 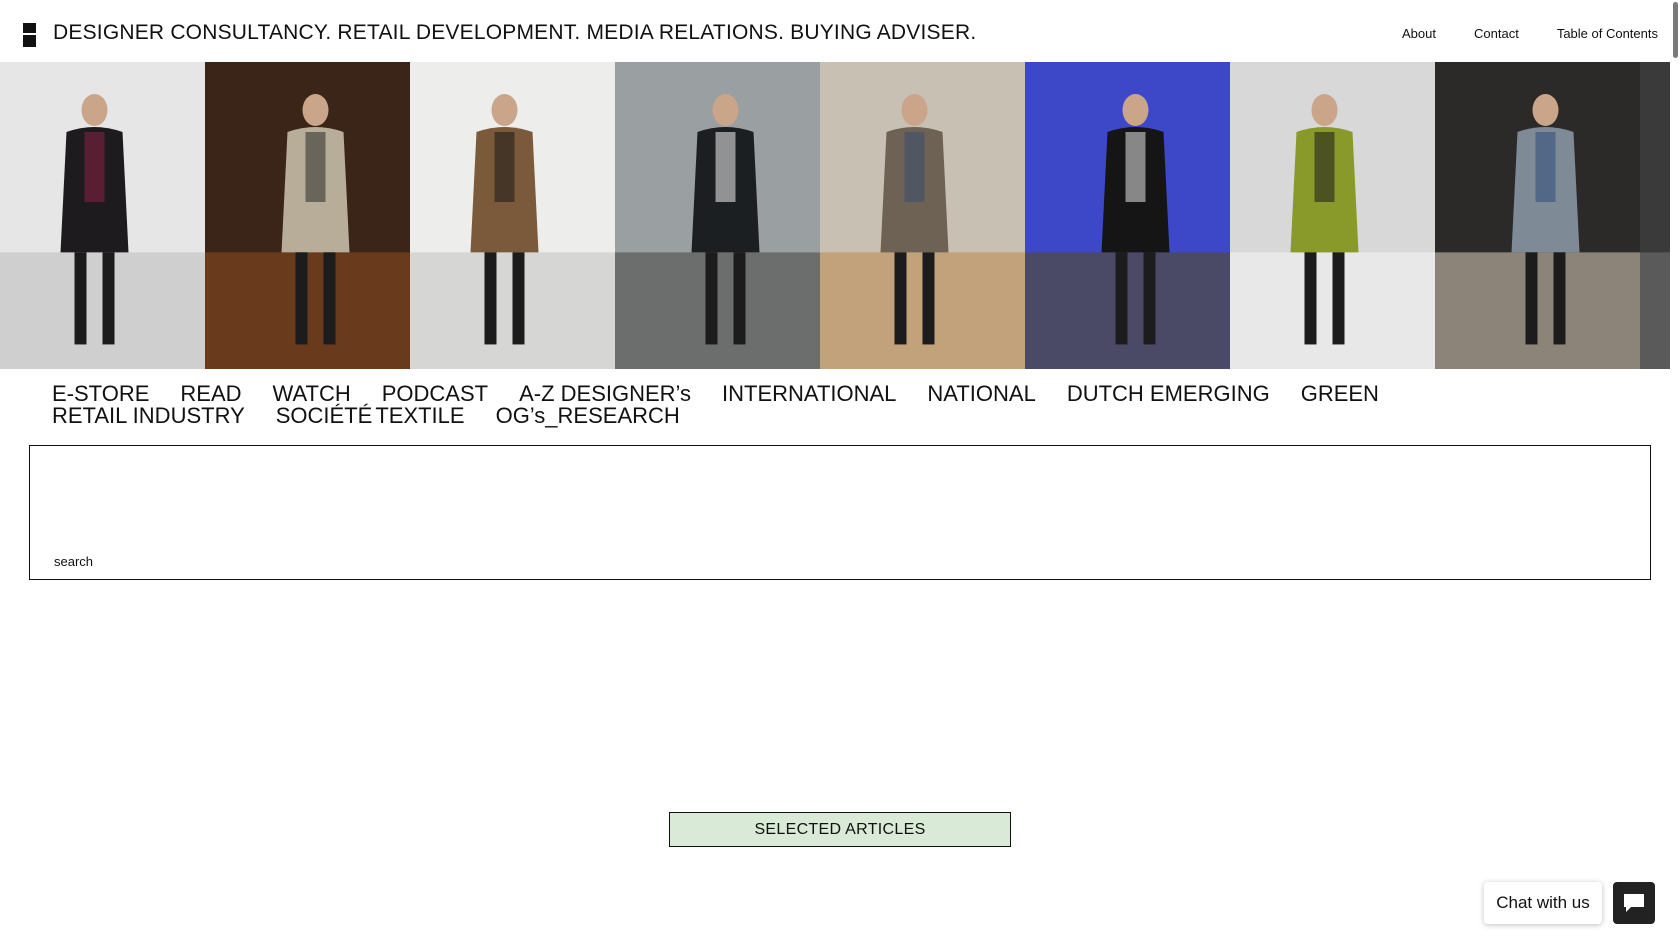 I want to click on category-link: TEXTILE, so click(x=419, y=416).